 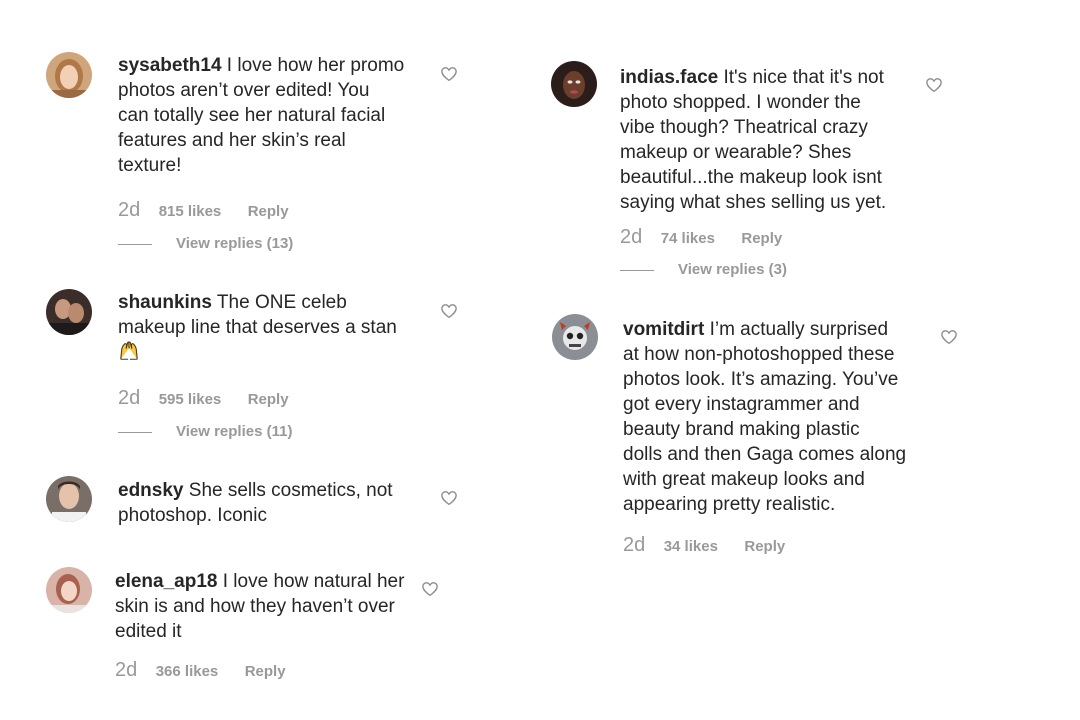 I want to click on comment-line: features and her skin’s real, so click(x=232, y=140).